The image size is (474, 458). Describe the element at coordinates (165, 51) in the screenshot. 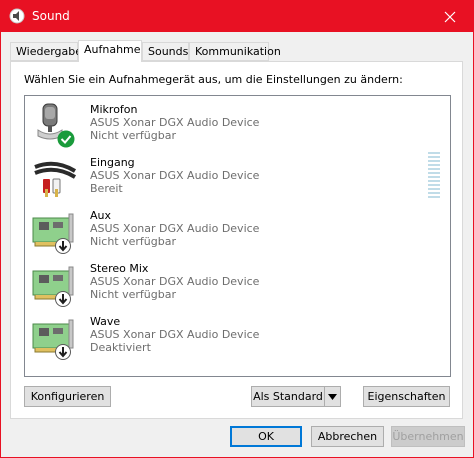

I see `tab-sounds: Sounds` at that location.